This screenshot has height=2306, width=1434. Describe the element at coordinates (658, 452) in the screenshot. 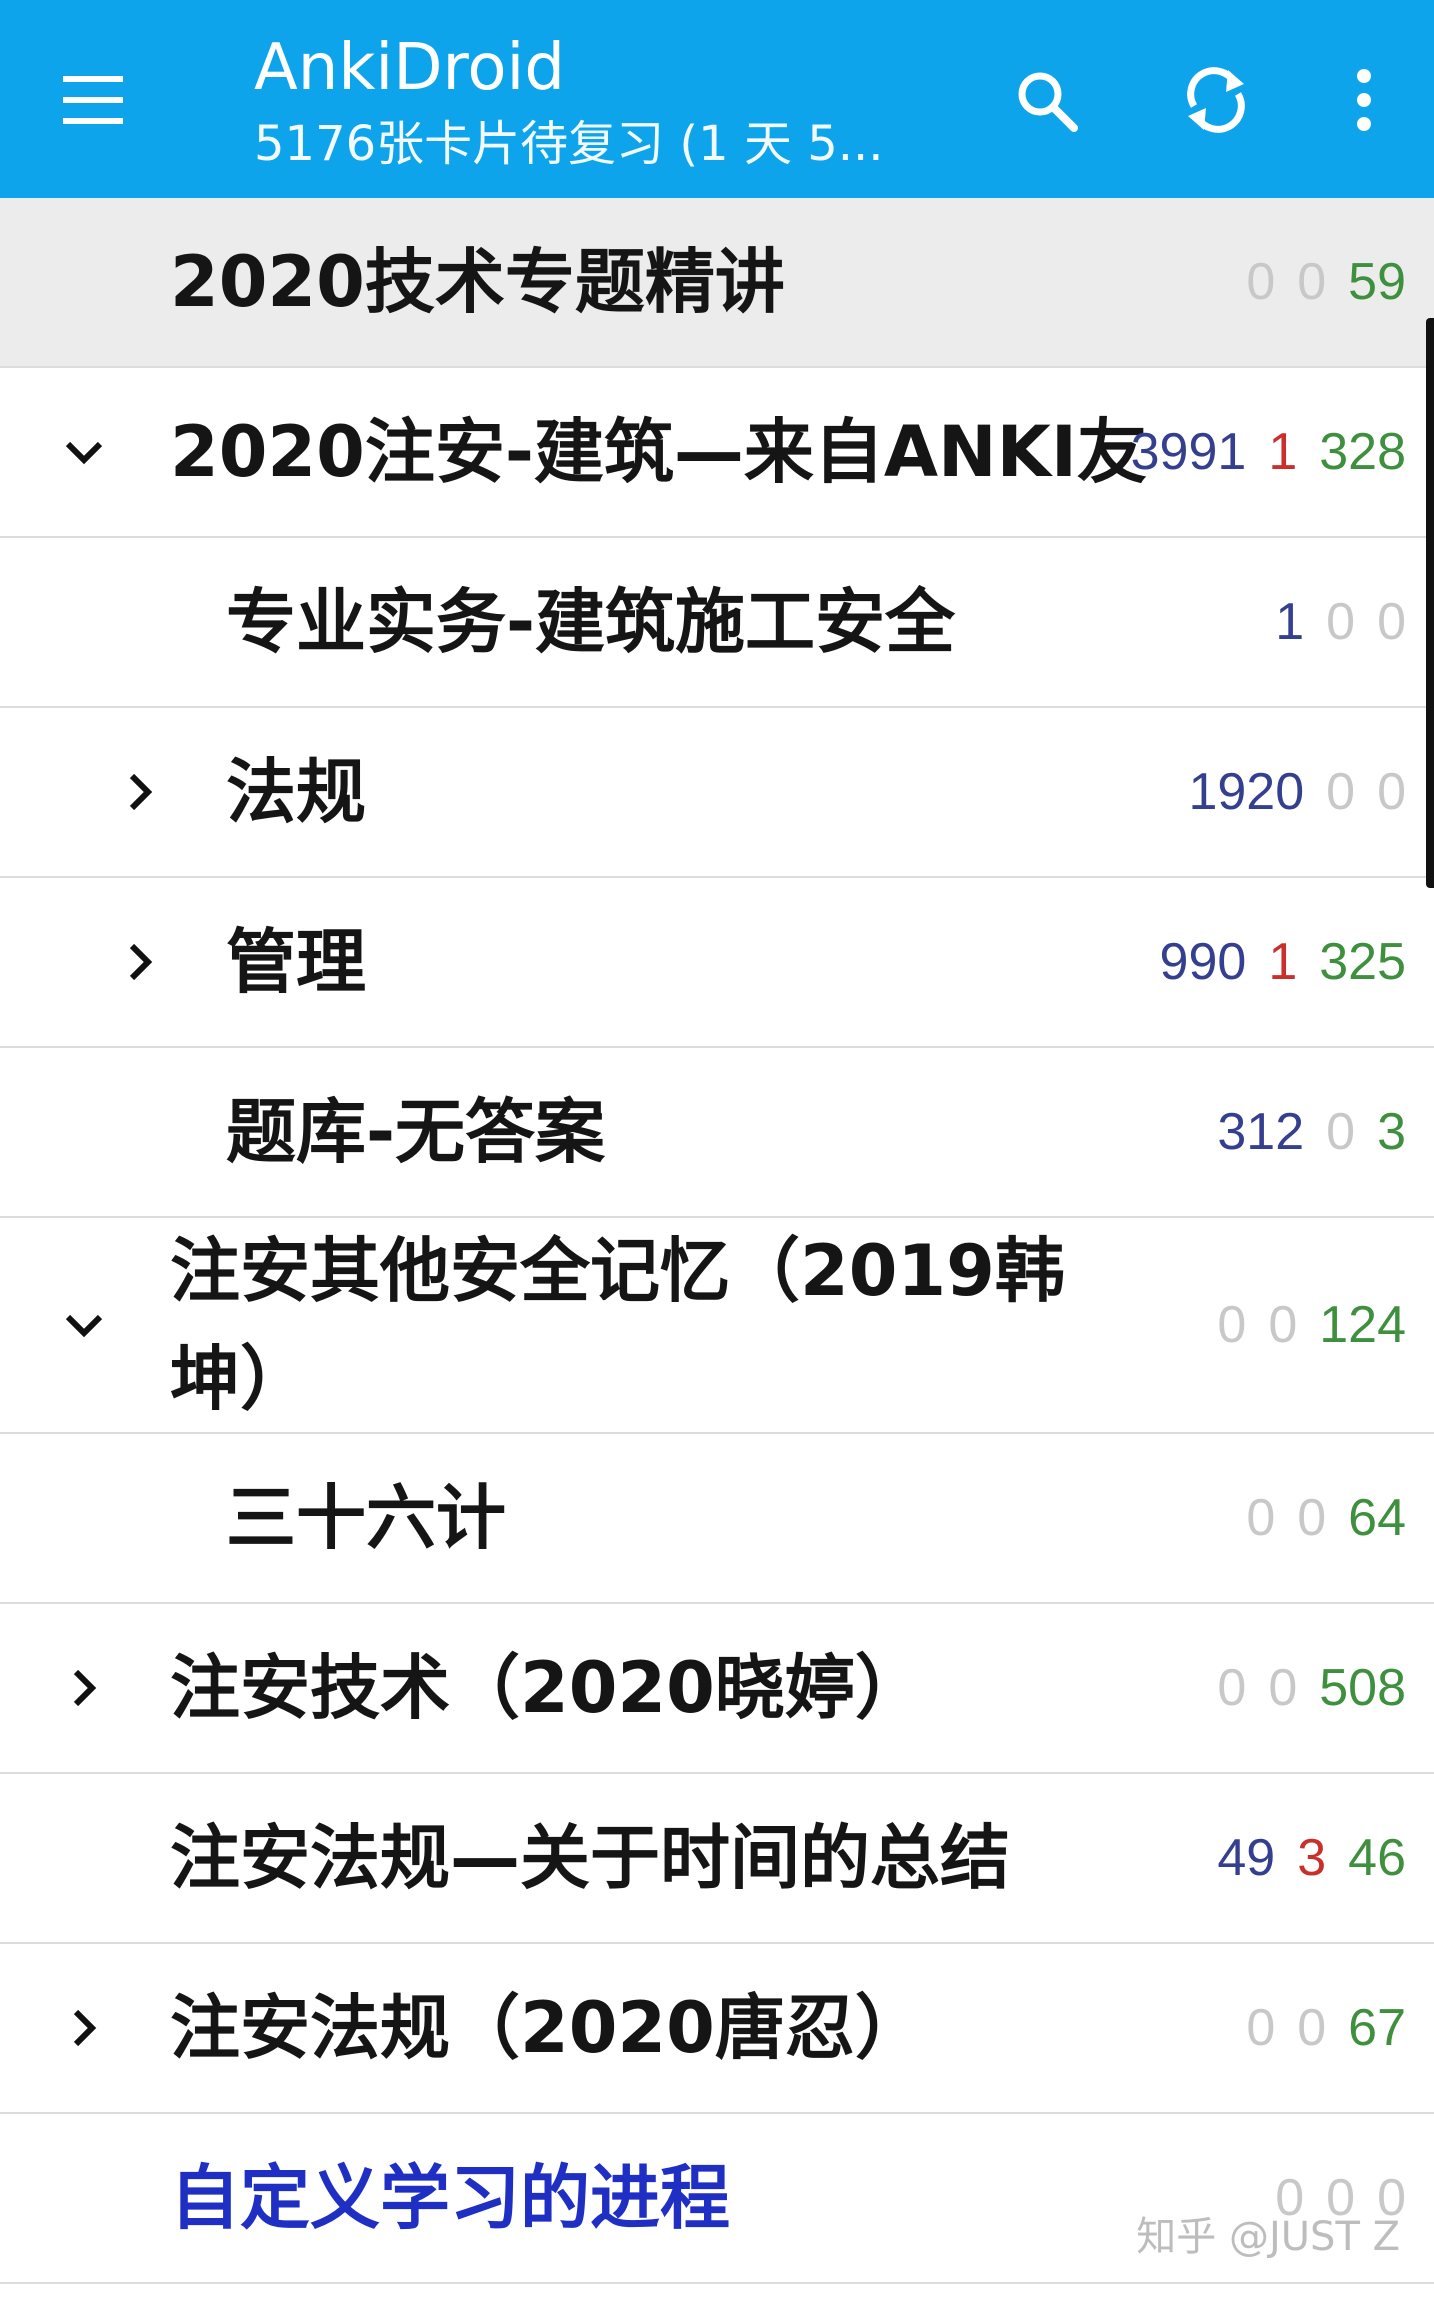

I see `deck-name: 2020注安-建筑—来自ANKI友` at that location.